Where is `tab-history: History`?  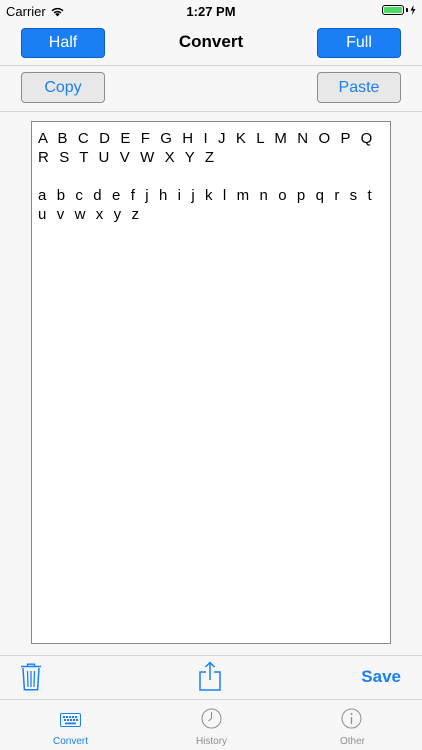
tab-history: History is located at coordinates (211, 725).